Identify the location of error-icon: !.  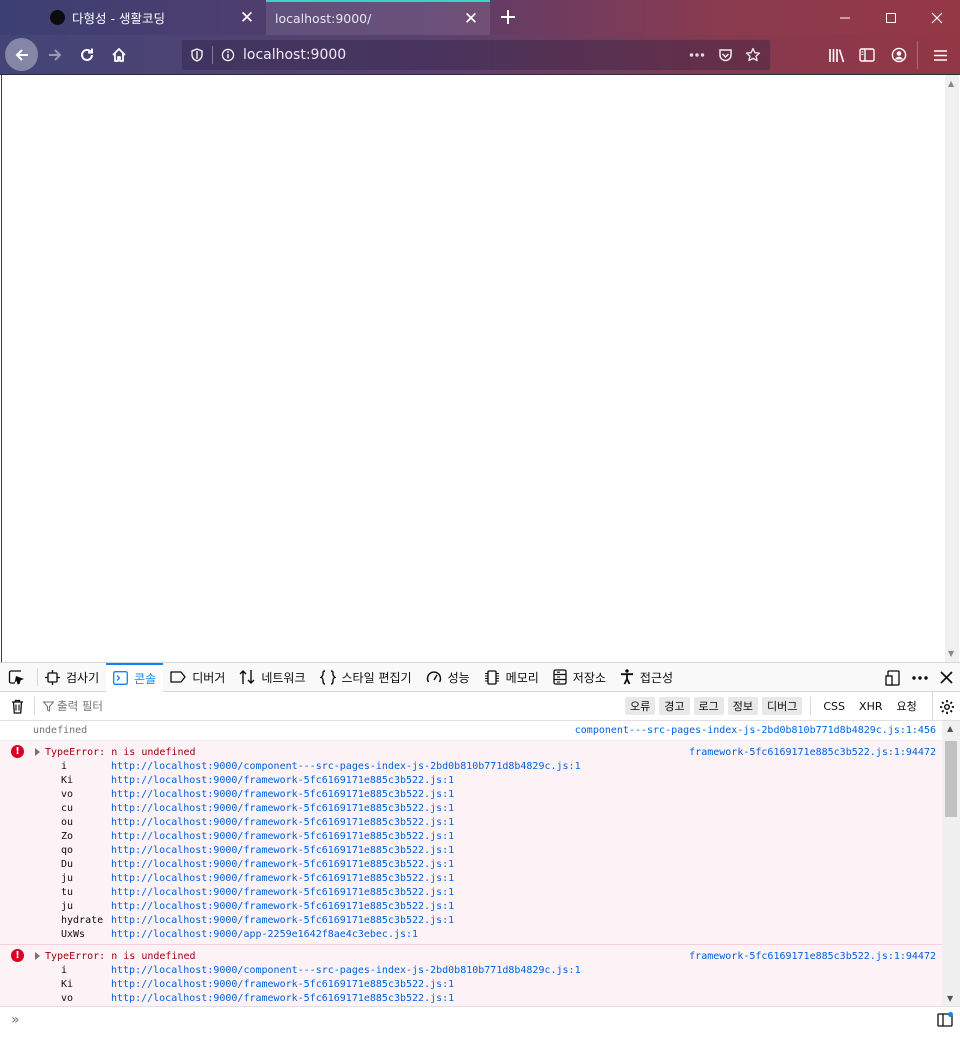
(17, 751).